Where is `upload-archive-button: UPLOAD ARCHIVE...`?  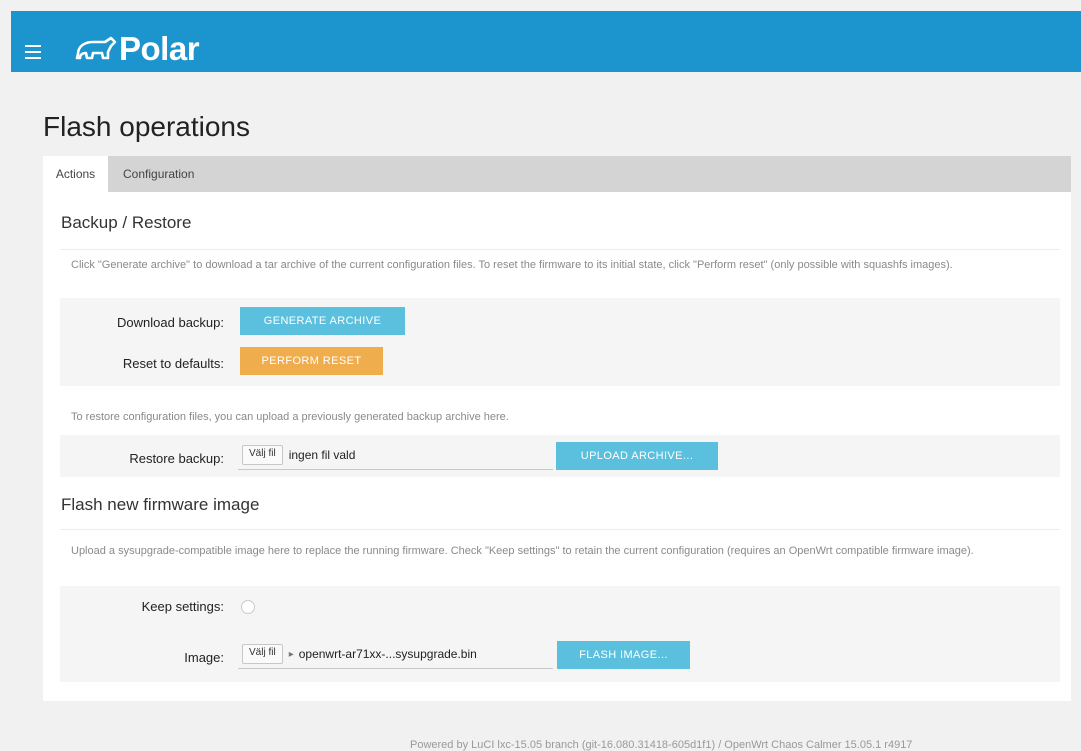 upload-archive-button: UPLOAD ARCHIVE... is located at coordinates (637, 456).